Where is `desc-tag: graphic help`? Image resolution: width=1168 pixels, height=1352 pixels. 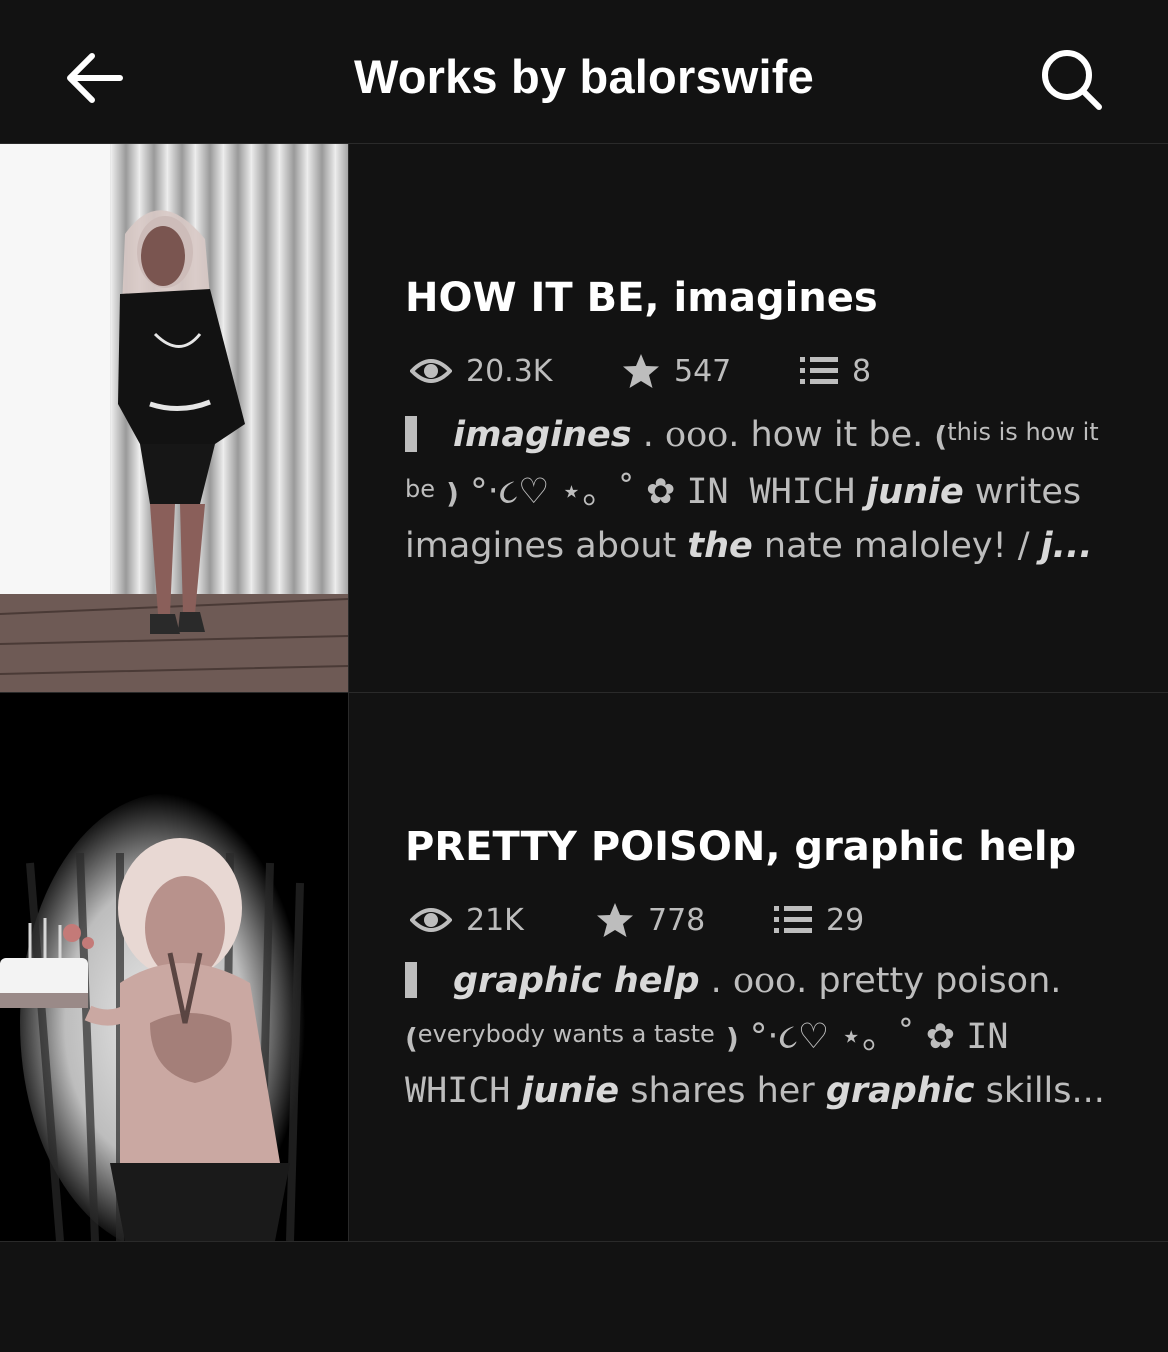 desc-tag: graphic help is located at coordinates (576, 981).